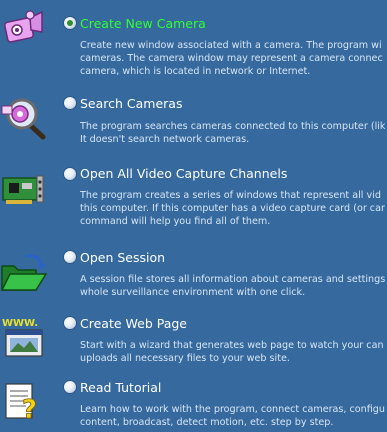 This screenshot has height=432, width=387. What do you see at coordinates (24, 189) in the screenshot?
I see `capture-card-icon` at bounding box center [24, 189].